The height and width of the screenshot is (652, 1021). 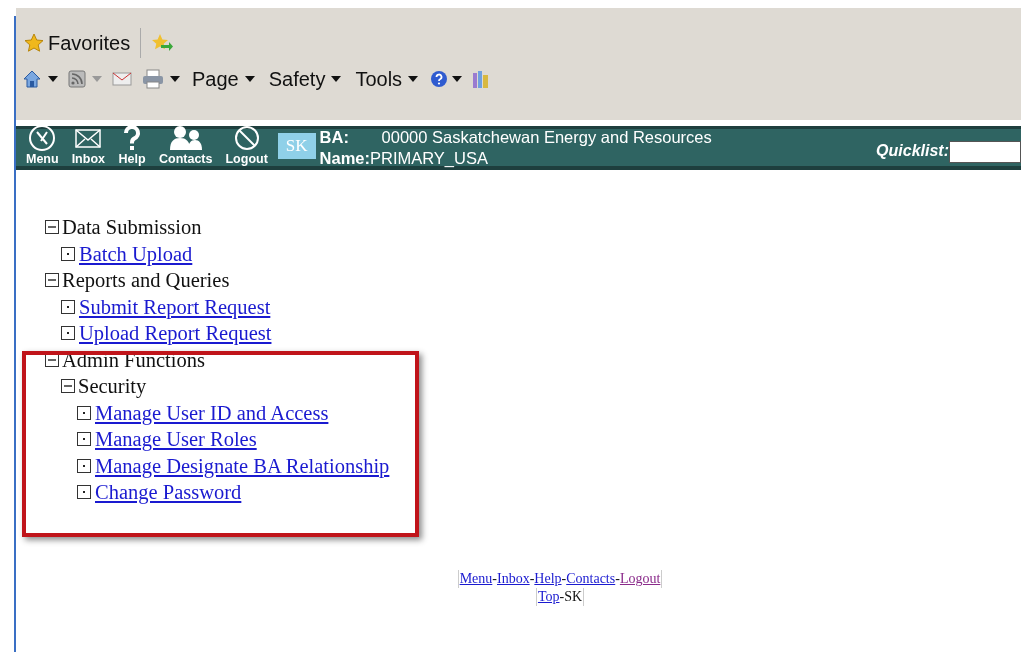 What do you see at coordinates (185, 137) in the screenshot?
I see `people-icon` at bounding box center [185, 137].